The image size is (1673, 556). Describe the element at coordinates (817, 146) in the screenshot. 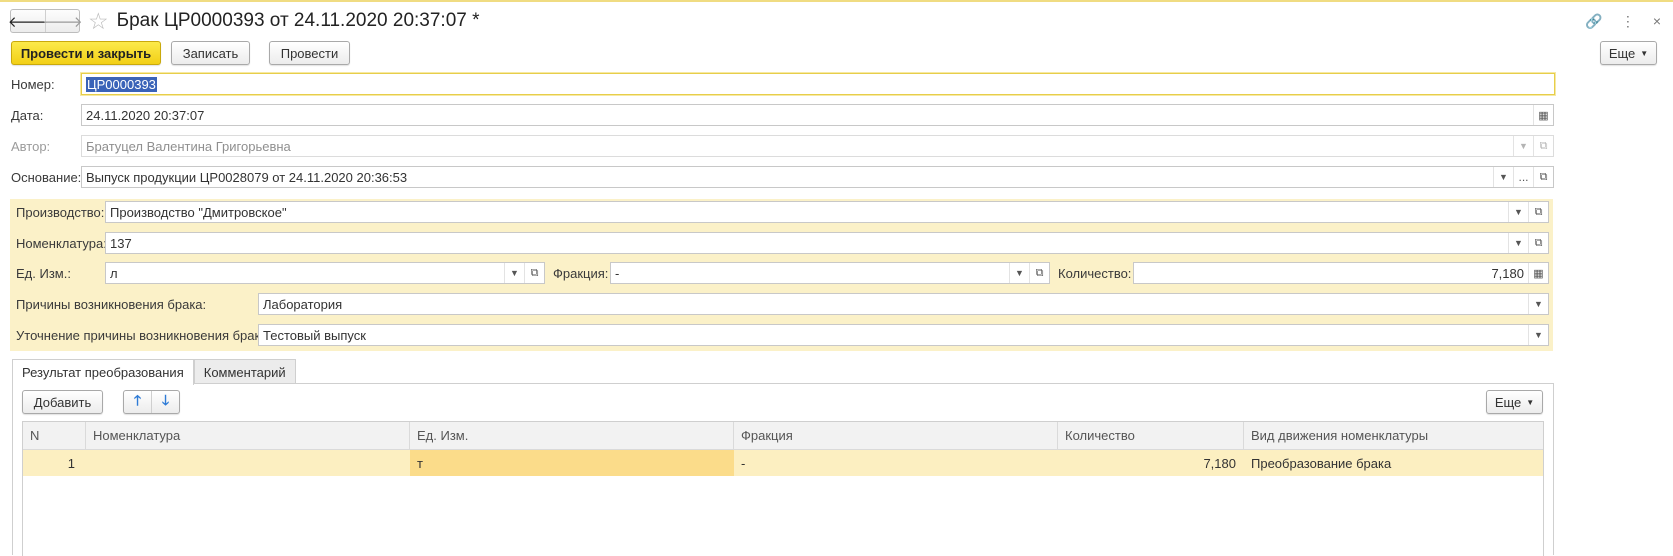

I see `author-field: Братуцел Валентина Григорьевна ▼ ⧉` at that location.